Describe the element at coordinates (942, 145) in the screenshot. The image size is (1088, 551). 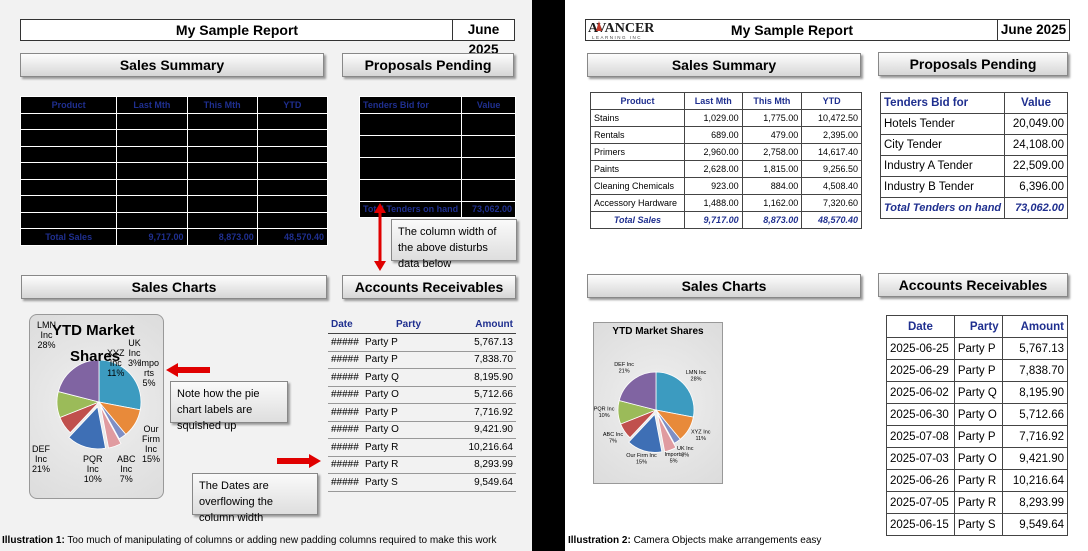
I see `tender-cell: City Tender` at that location.